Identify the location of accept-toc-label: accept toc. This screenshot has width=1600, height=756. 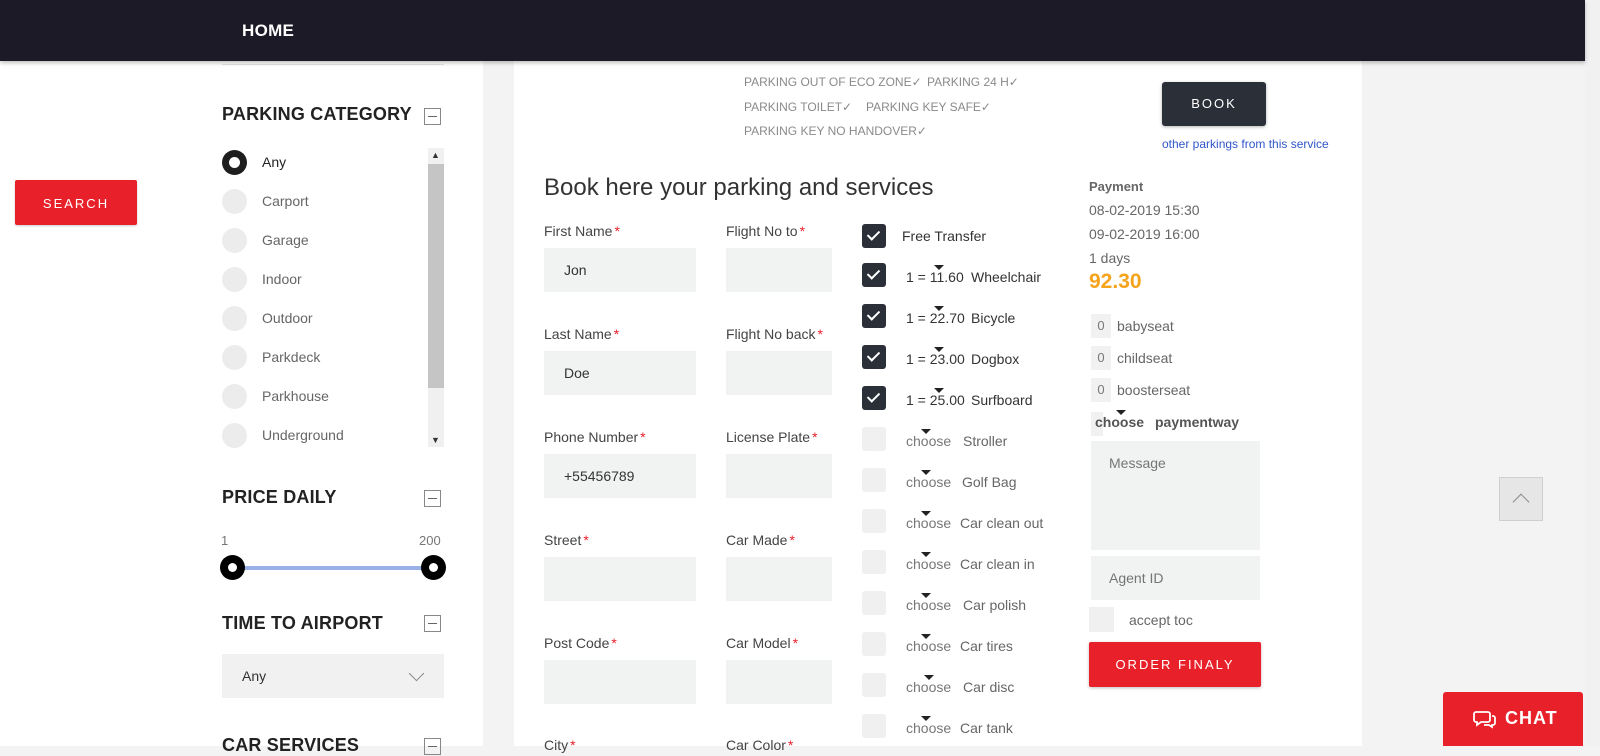
(1161, 620).